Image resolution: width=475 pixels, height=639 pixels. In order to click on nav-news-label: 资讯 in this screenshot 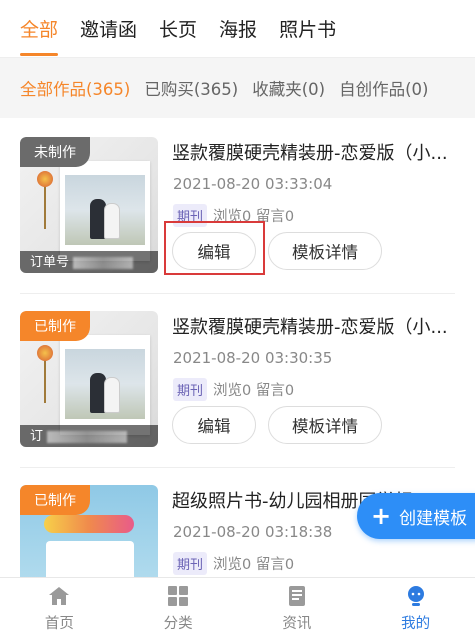, I will do `click(297, 624)`.